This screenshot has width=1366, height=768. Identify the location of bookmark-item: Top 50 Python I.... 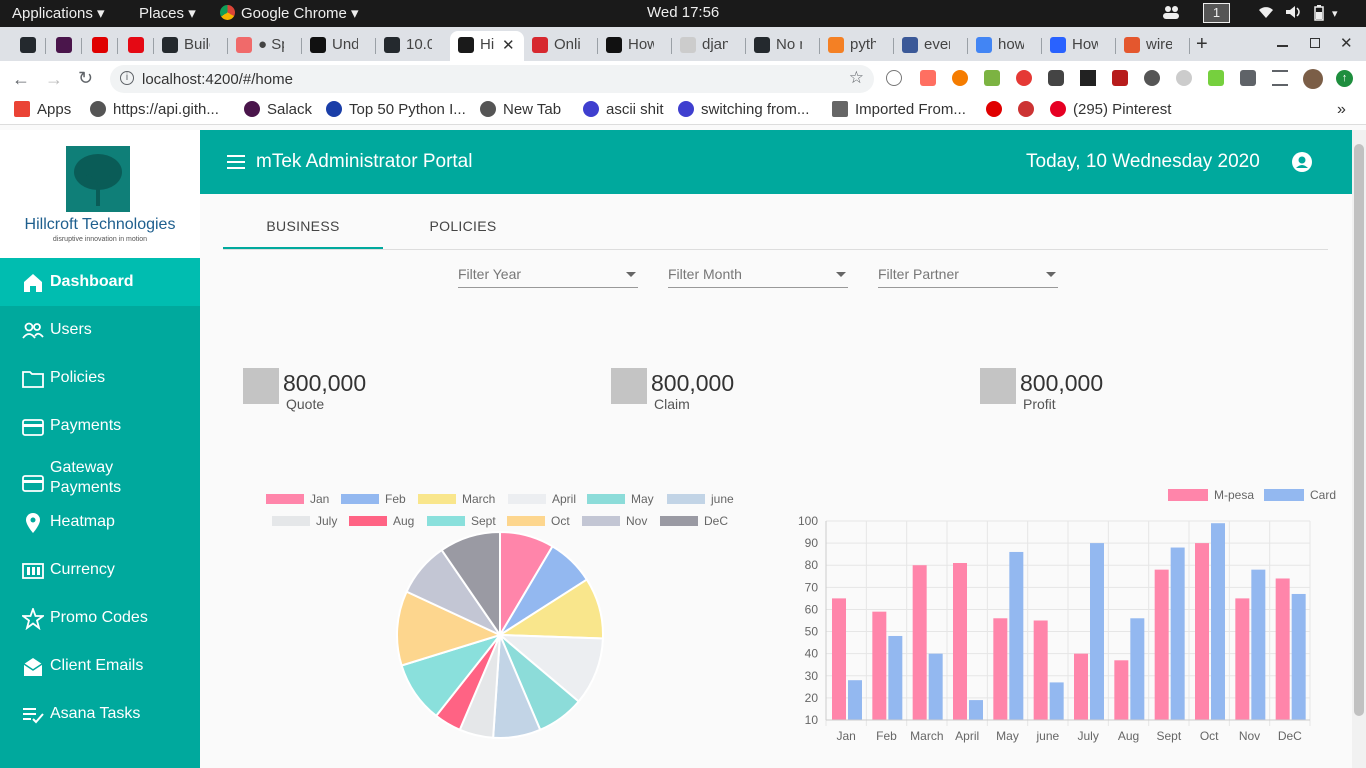
(396, 109).